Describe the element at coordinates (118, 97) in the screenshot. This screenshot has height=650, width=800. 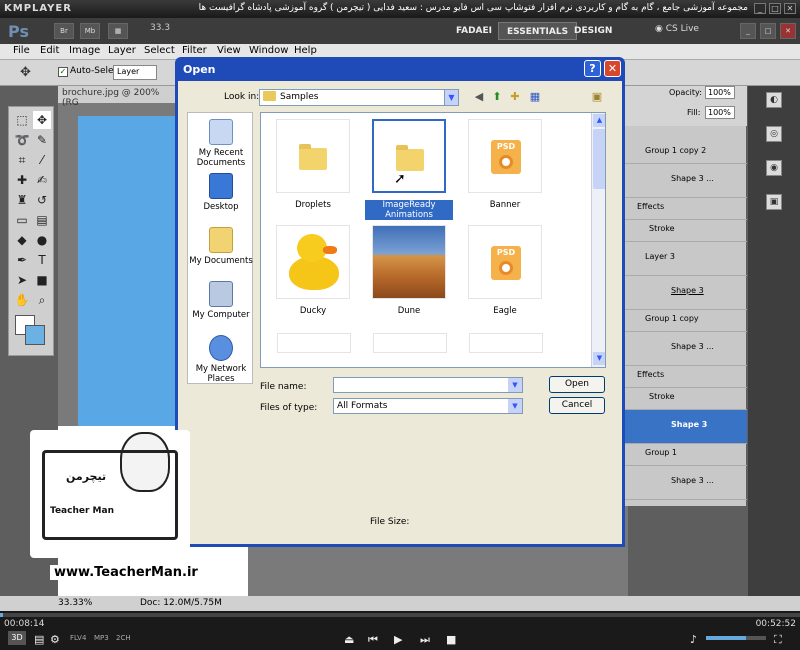
I see `document-tab: brochure.jpg @ 200% (RG` at that location.